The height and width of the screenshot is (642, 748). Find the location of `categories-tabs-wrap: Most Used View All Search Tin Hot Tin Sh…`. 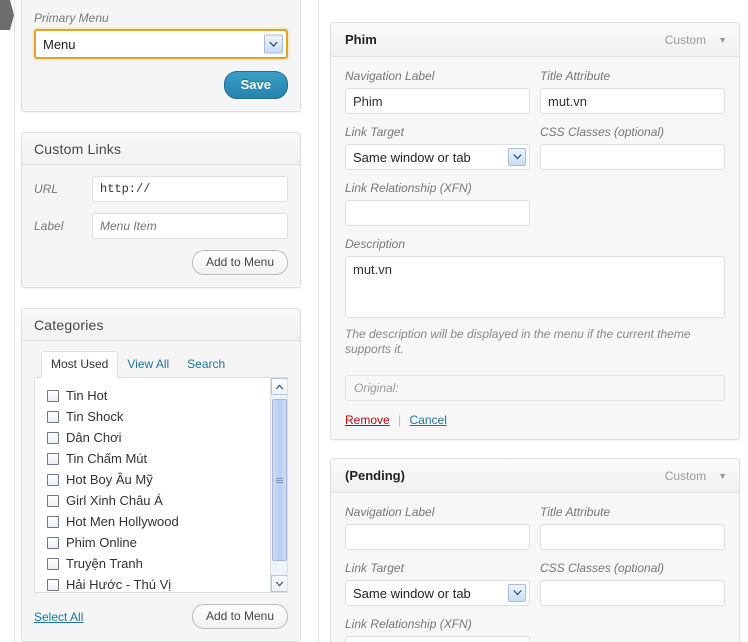

categories-tabs-wrap: Most Used View All Search Tin Hot Tin Sh… is located at coordinates (161, 467).